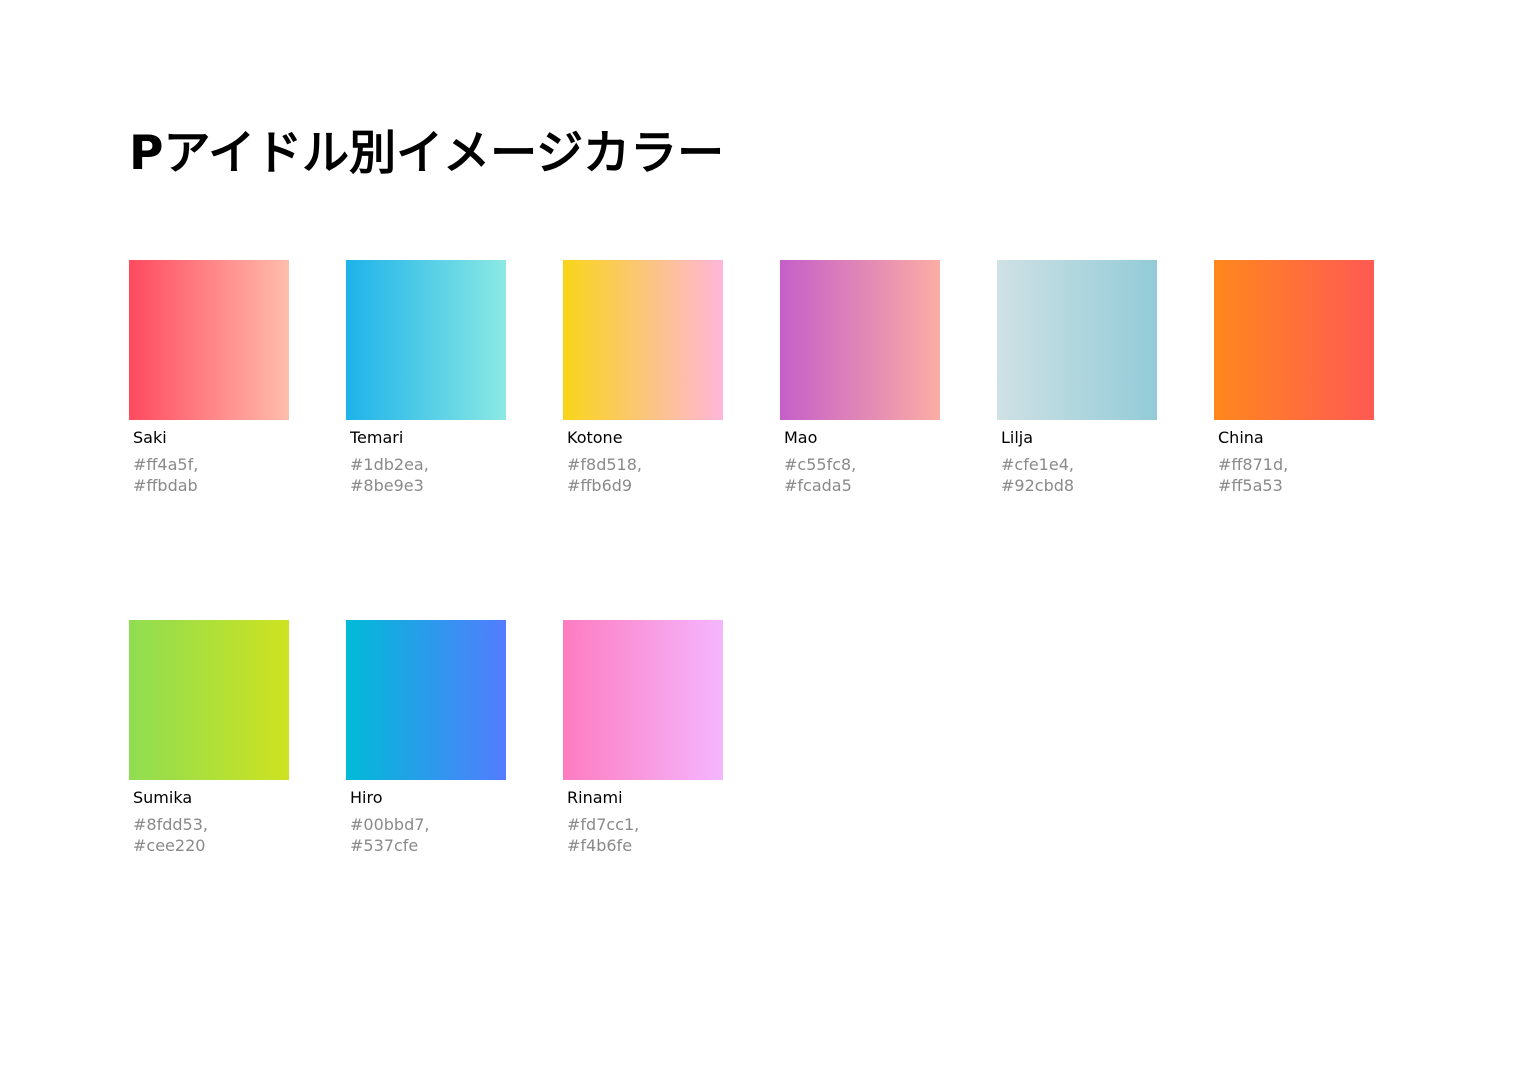 This screenshot has width=1530, height=1080. What do you see at coordinates (377, 437) in the screenshot?
I see `idol-name: Temari` at bounding box center [377, 437].